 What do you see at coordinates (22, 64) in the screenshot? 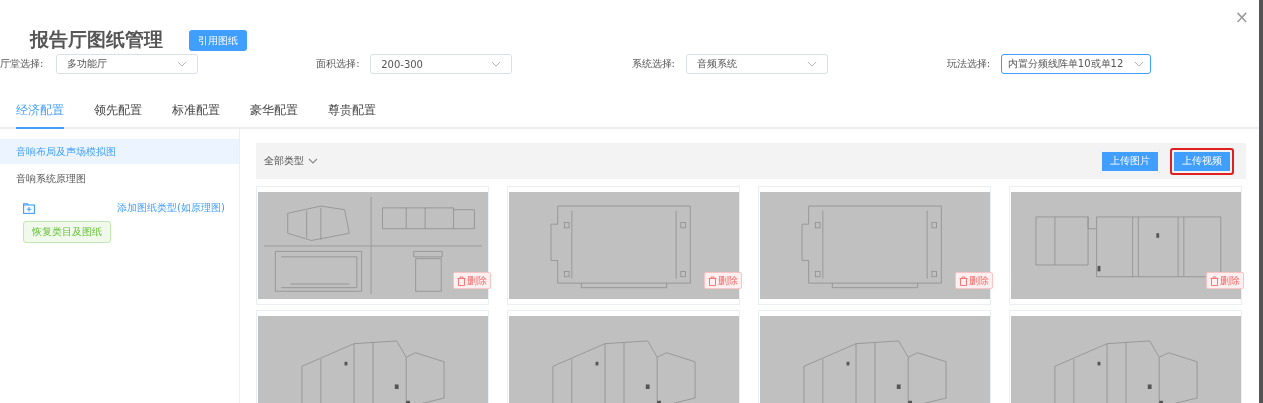
I see `filter-label: 厅堂选择:` at bounding box center [22, 64].